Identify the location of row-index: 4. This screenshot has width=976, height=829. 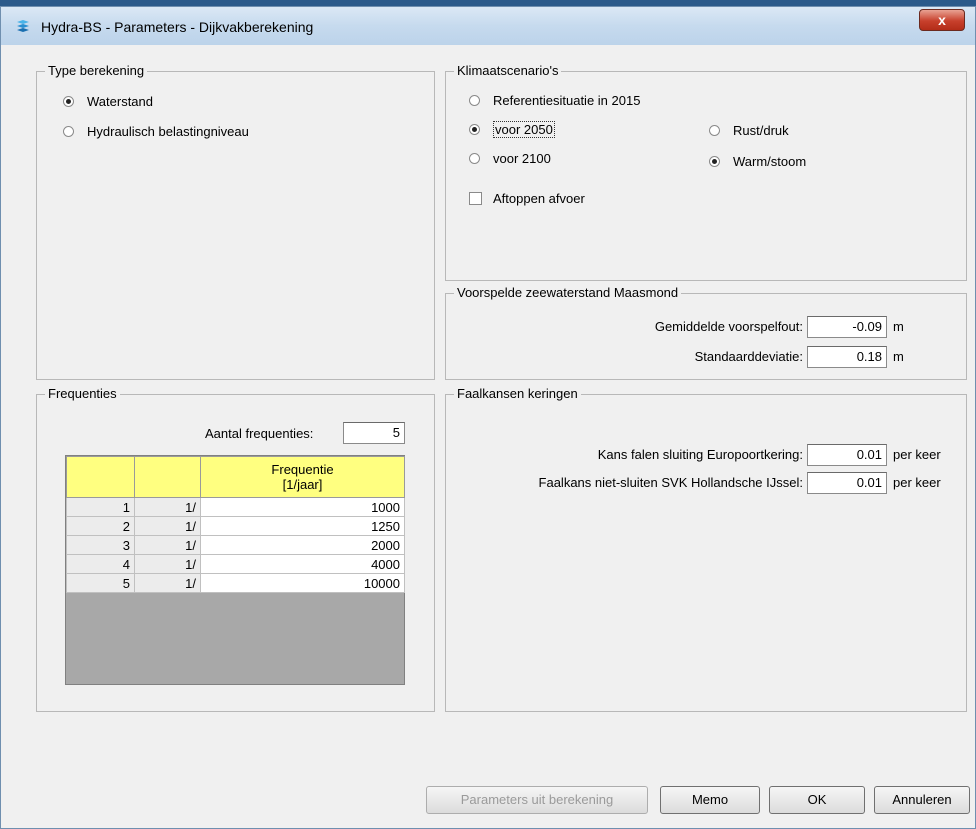
(100, 564).